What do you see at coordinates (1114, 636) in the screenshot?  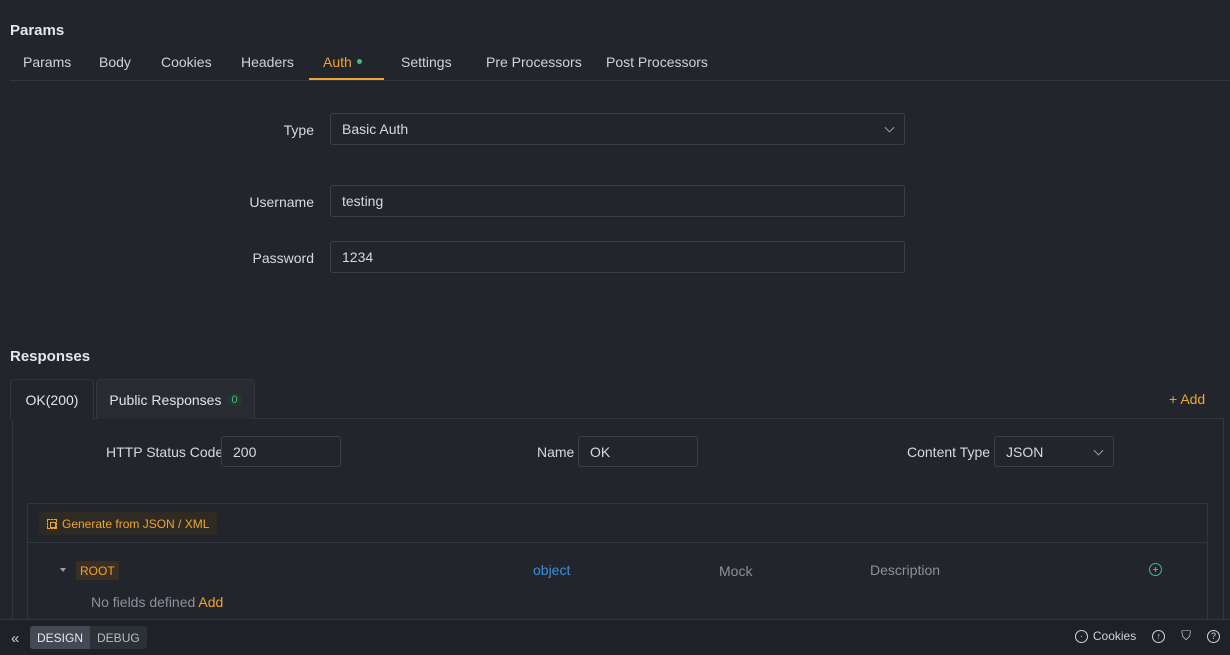 I see `cookies-label: Cookies` at bounding box center [1114, 636].